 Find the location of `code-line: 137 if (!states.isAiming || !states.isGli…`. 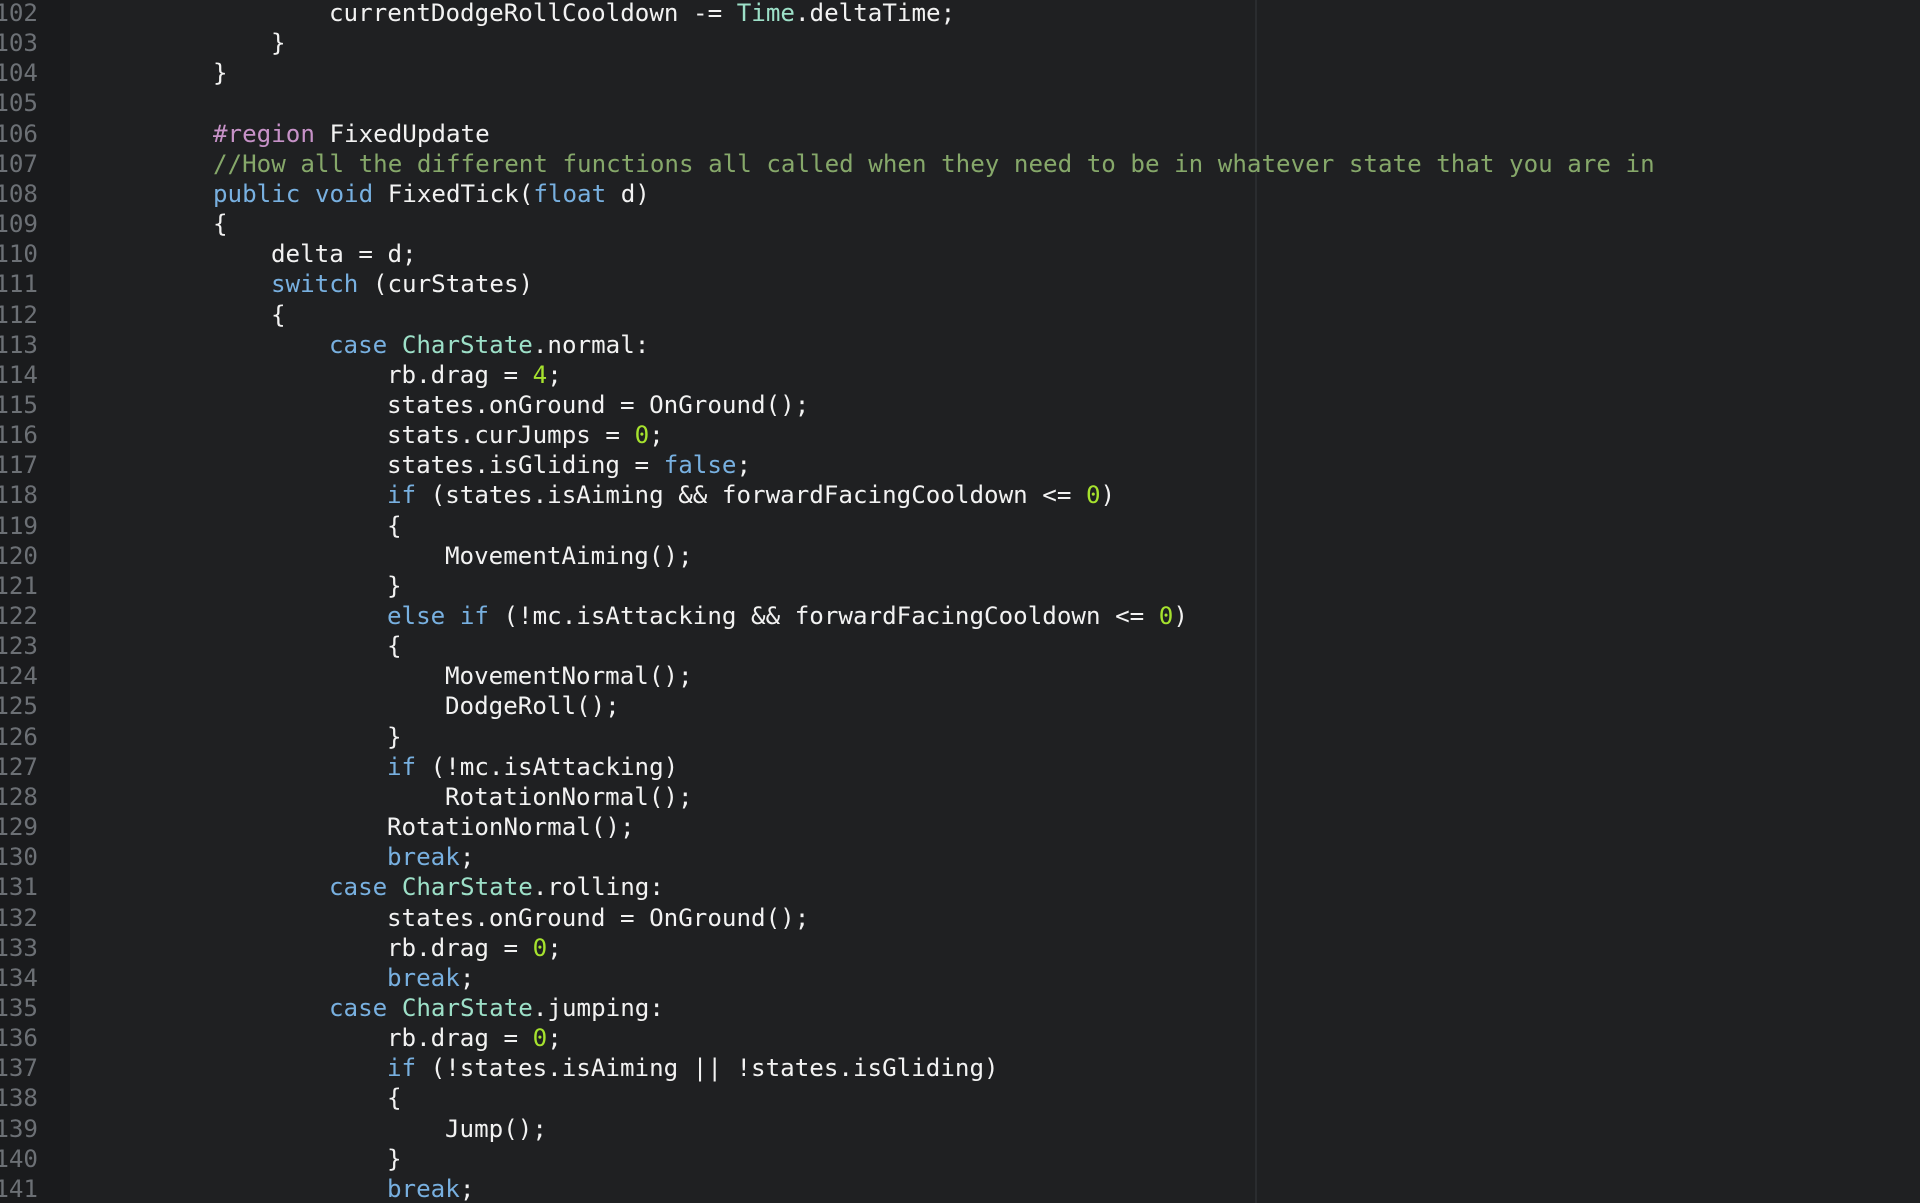

code-line: 137 if (!states.isAiming || !states.isGli… is located at coordinates (960, 1068).